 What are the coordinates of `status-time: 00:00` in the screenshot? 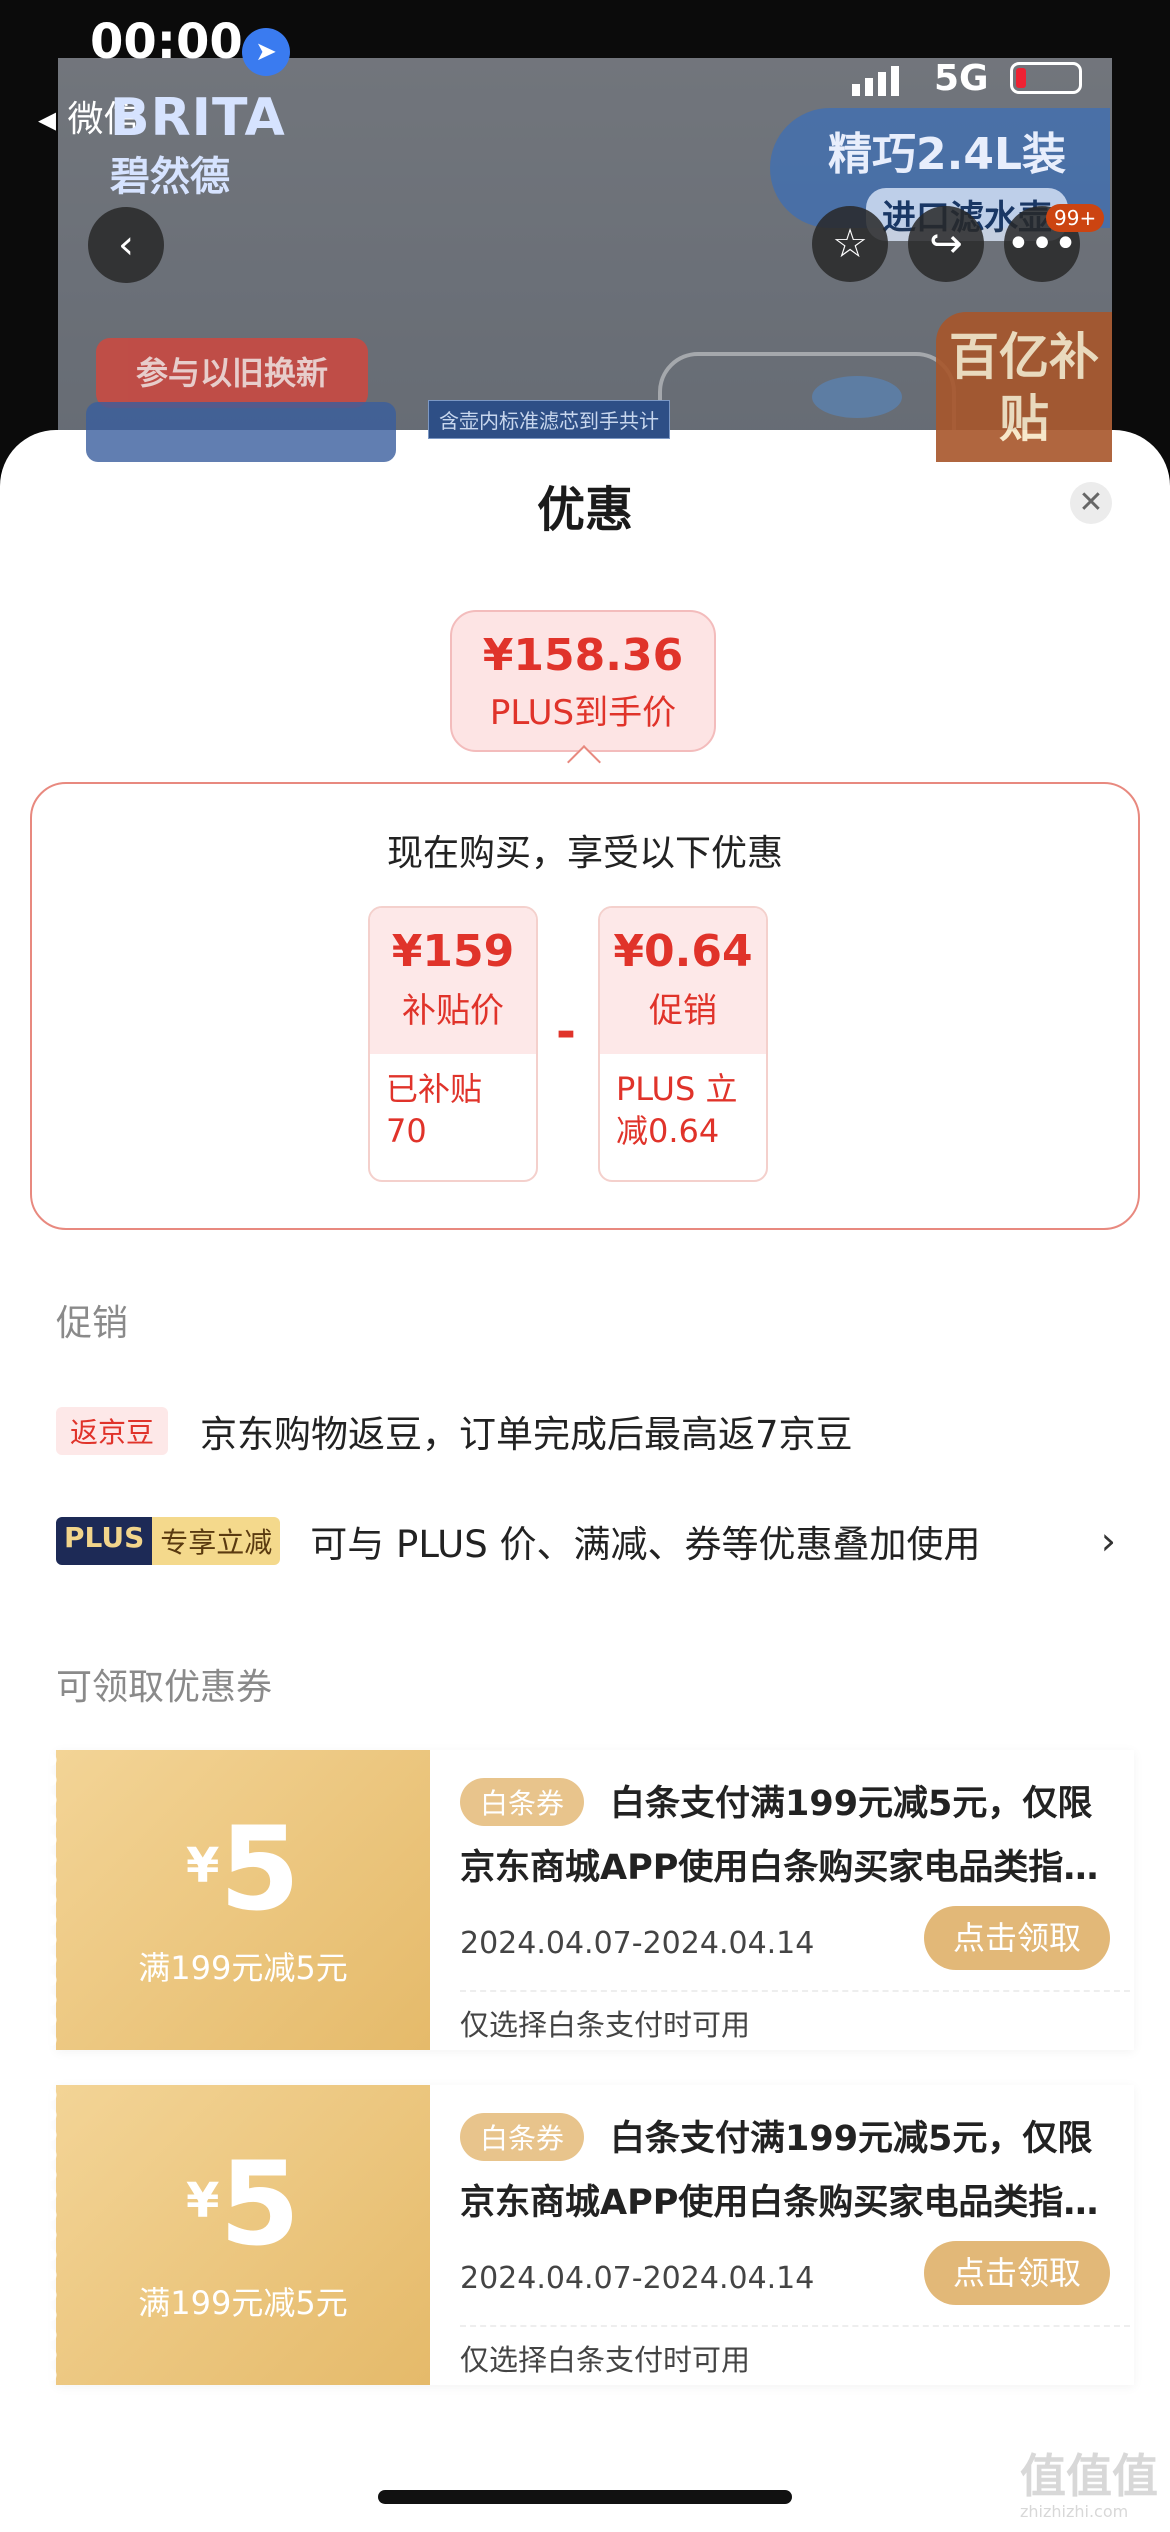 It's located at (166, 42).